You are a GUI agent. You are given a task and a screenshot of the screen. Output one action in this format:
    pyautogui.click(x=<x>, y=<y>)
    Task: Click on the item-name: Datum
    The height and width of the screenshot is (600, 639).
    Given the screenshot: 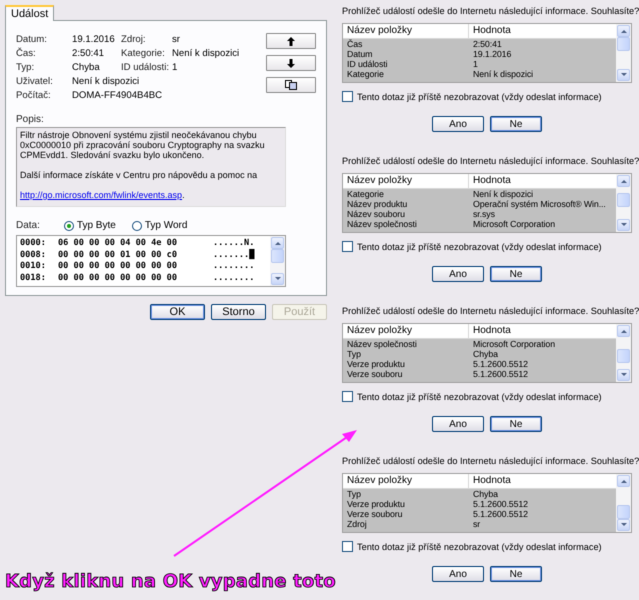 What is the action you would take?
    pyautogui.click(x=360, y=54)
    